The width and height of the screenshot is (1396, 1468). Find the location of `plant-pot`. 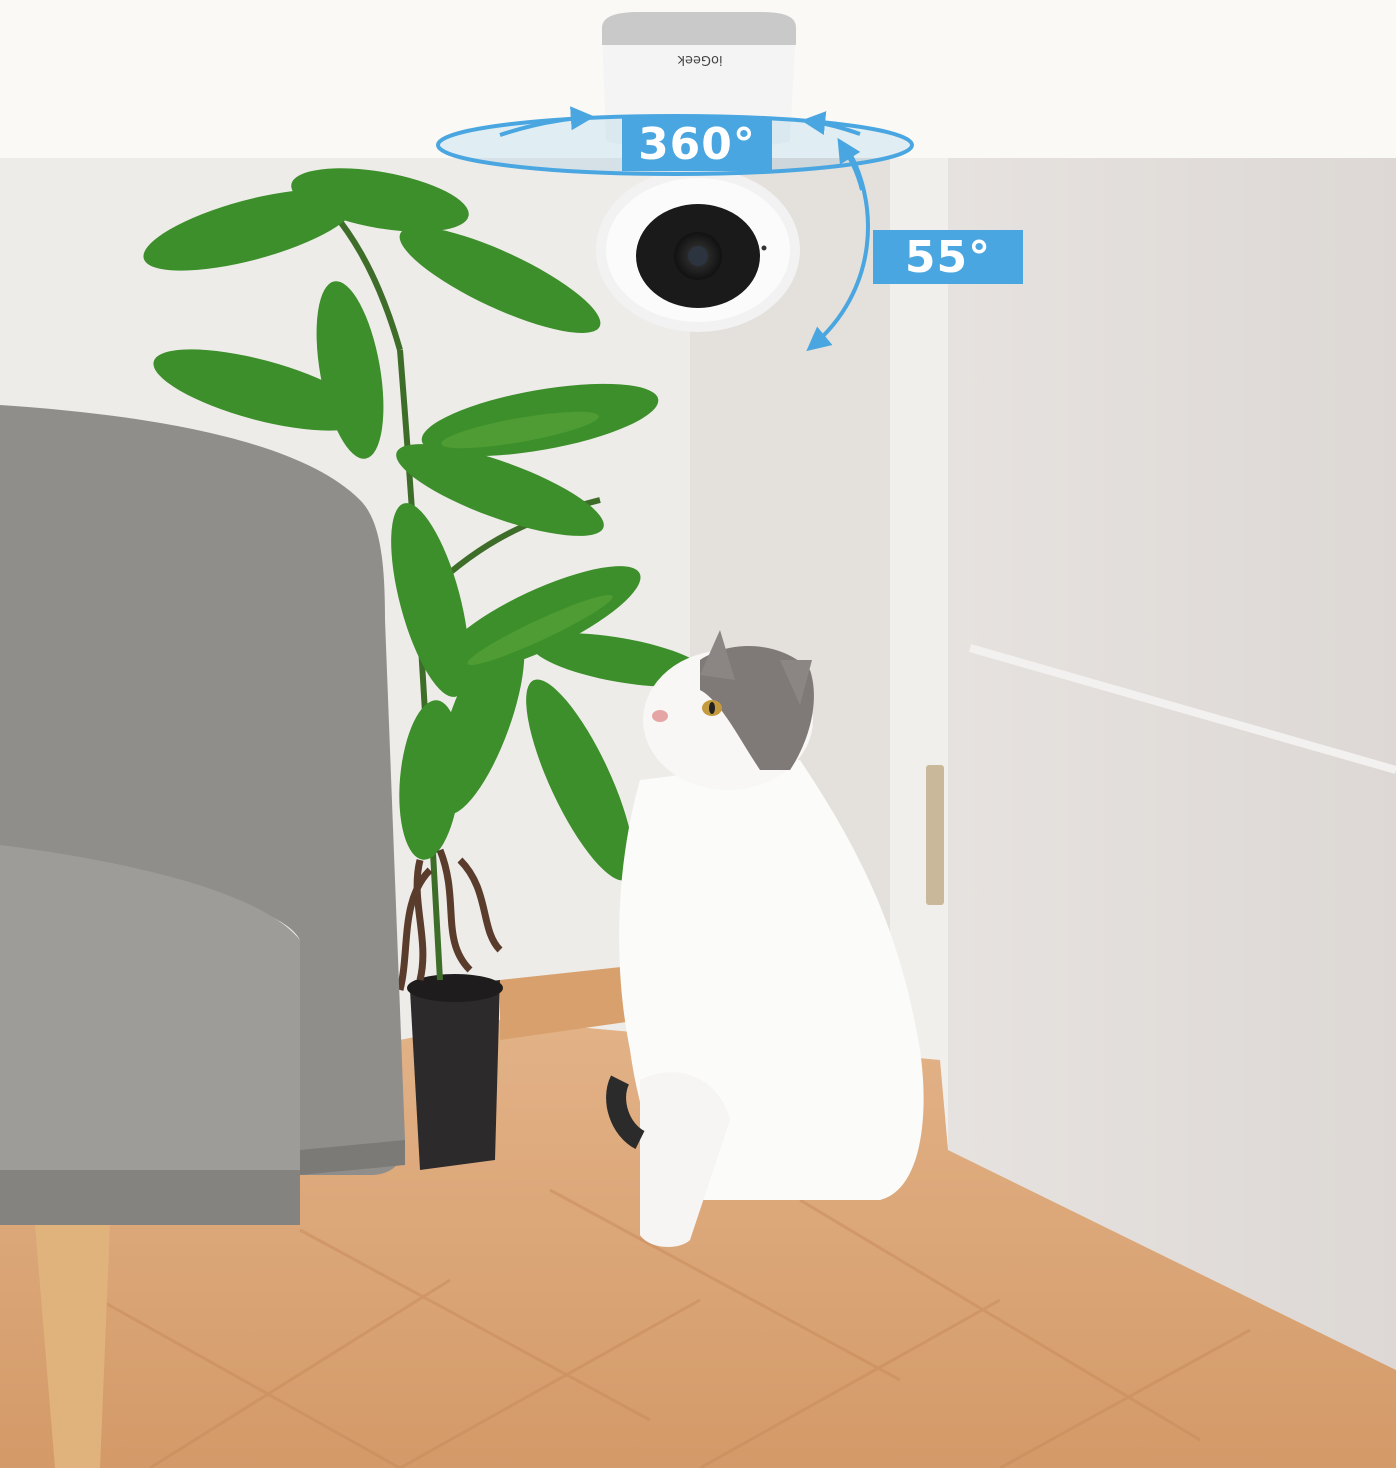

plant-pot is located at coordinates (455, 1075).